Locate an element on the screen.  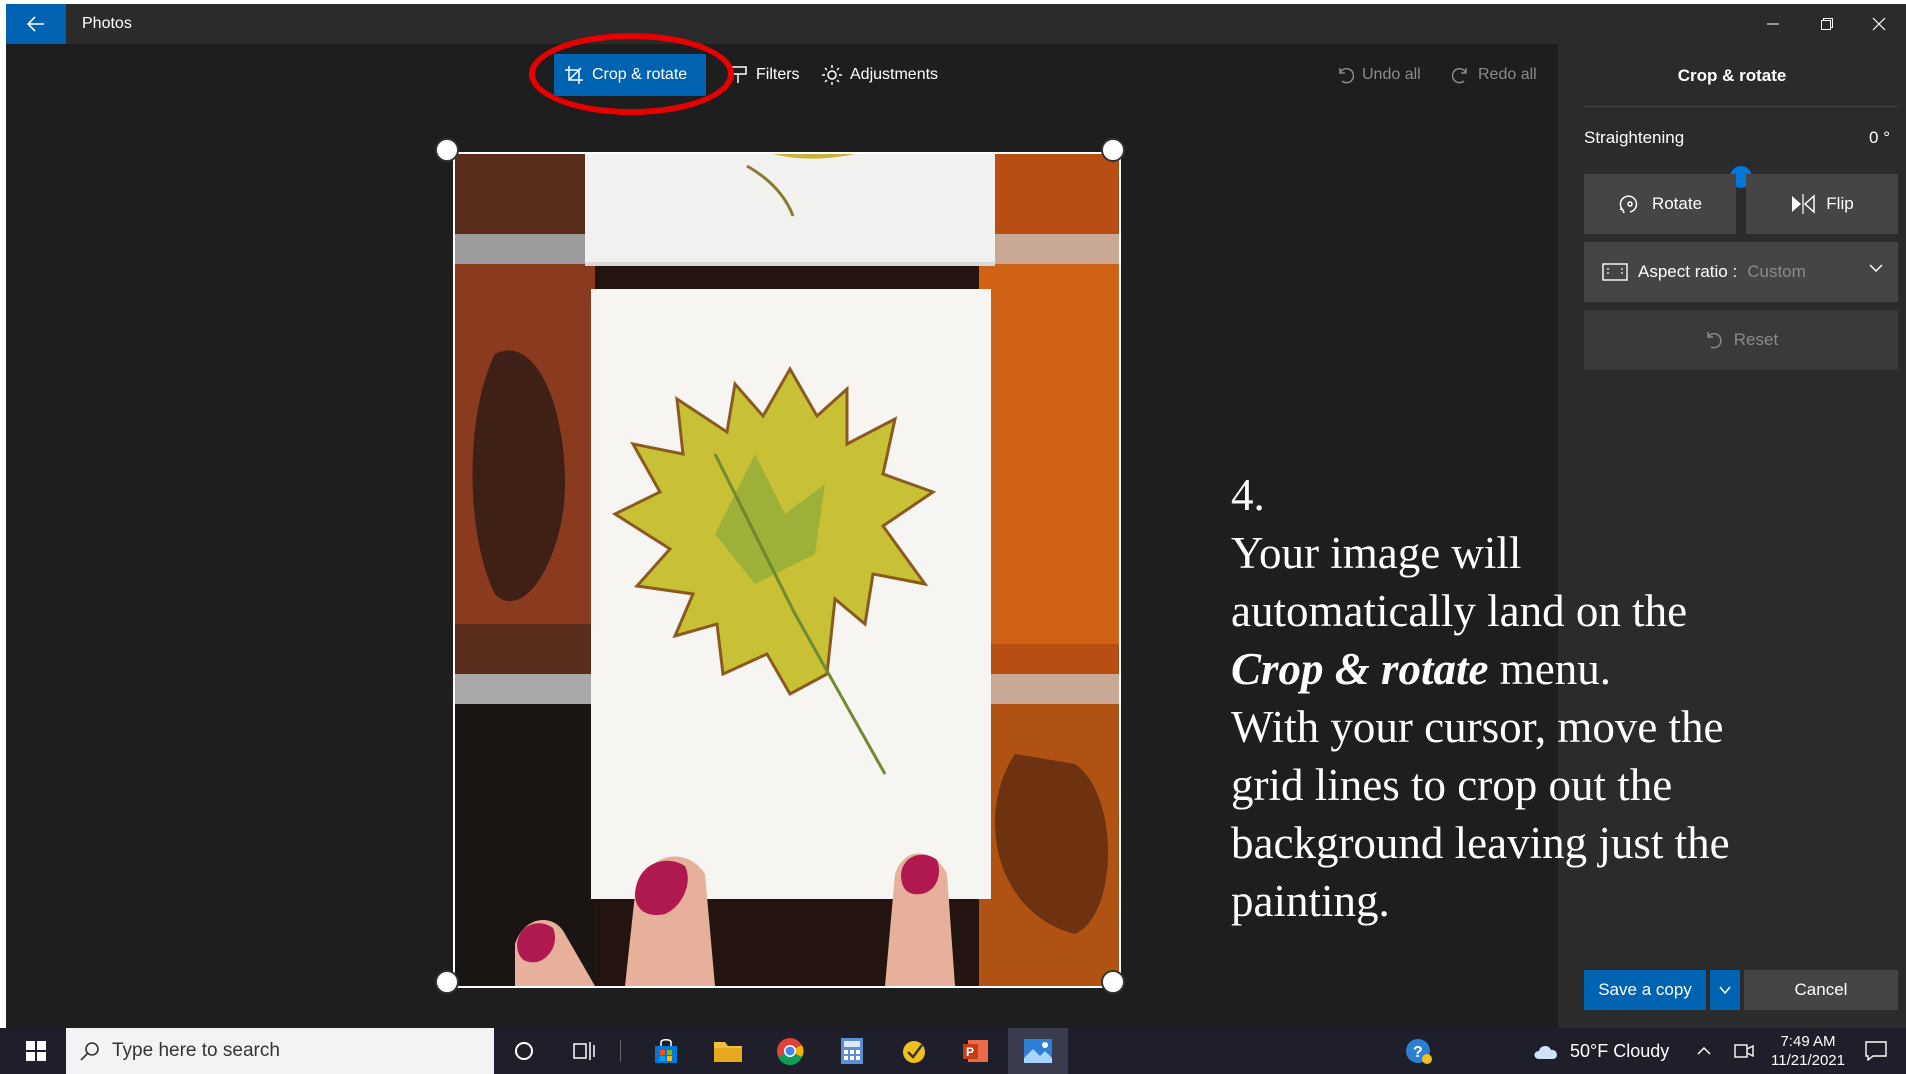
panel-title: Crop & rotate is located at coordinates (1732, 75).